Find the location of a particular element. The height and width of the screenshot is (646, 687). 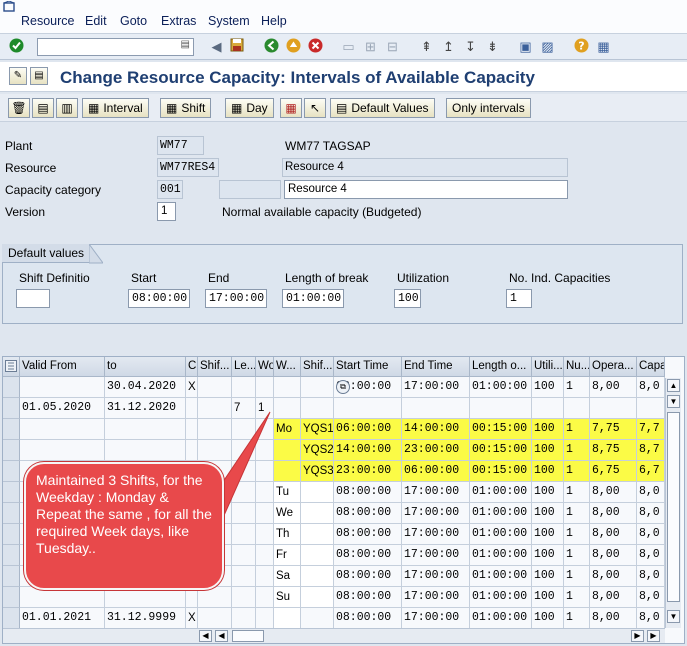

cell-shift-def: YQS3 is located at coordinates (317, 471).